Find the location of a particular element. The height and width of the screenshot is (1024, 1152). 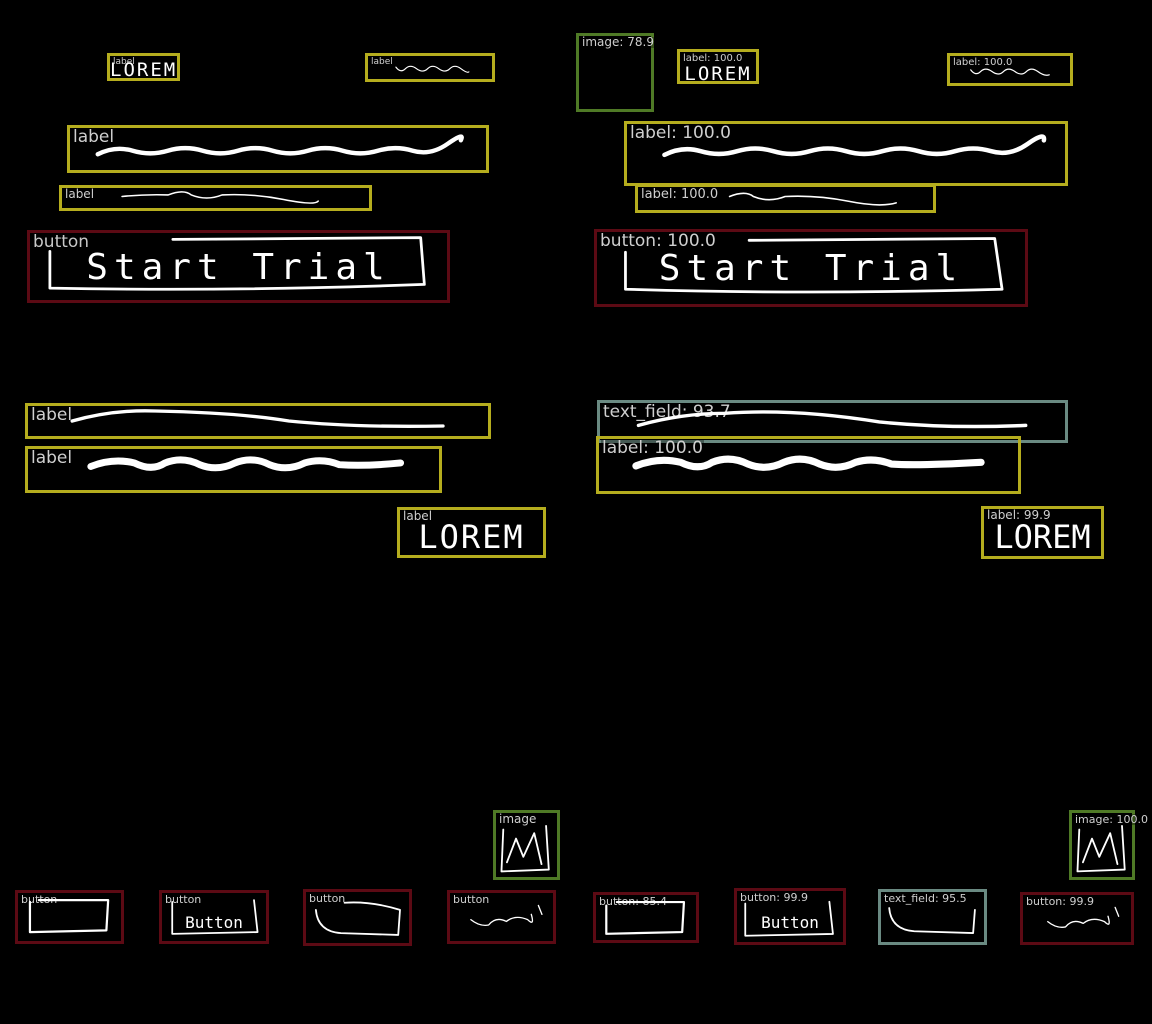

left-thick-scribble-label: label is located at coordinates (233, 469).